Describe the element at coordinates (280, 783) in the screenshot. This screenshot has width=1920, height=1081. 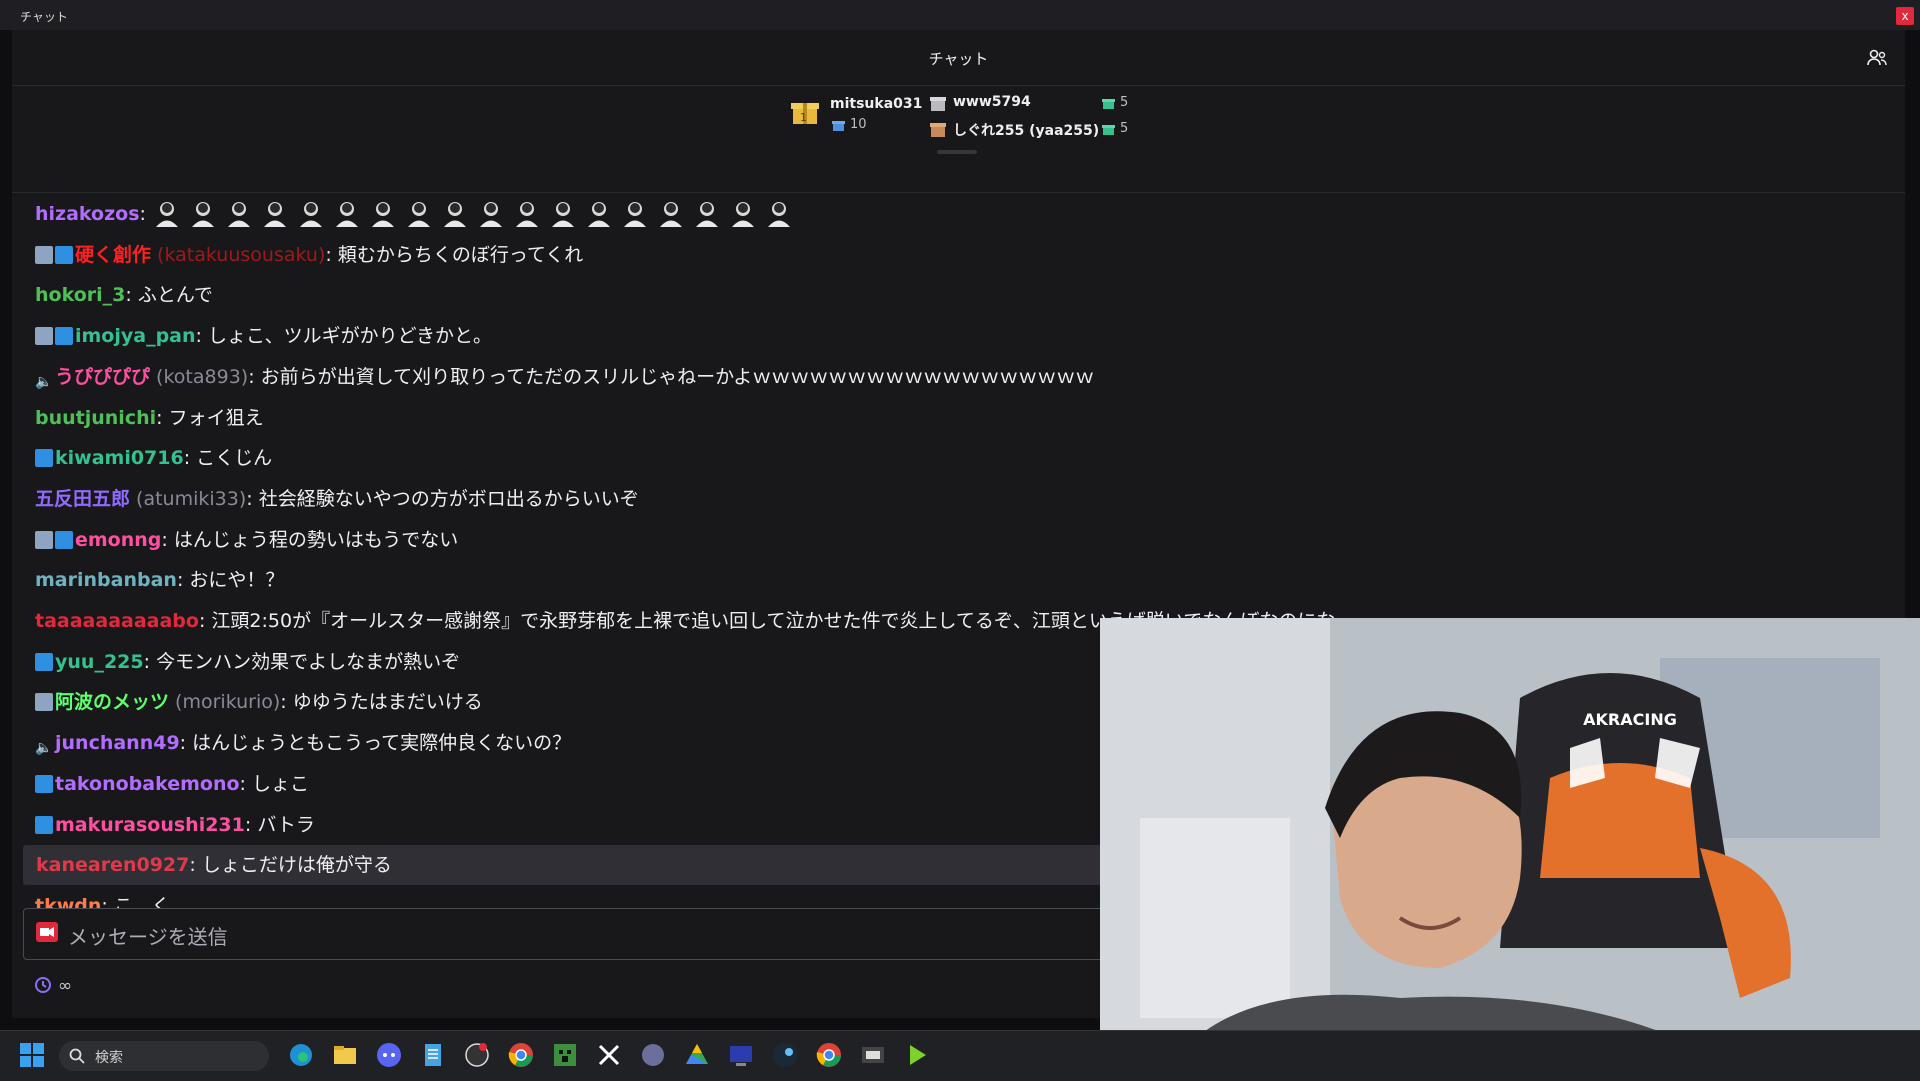
I see `chat-message-text: しょこ` at that location.